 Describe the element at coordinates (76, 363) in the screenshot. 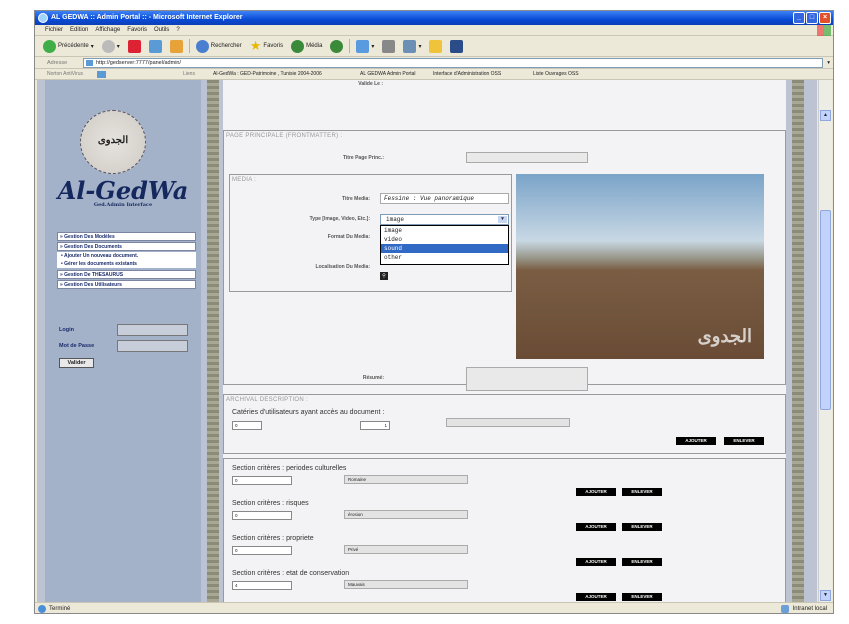

I see `submit-button: Valider` at that location.